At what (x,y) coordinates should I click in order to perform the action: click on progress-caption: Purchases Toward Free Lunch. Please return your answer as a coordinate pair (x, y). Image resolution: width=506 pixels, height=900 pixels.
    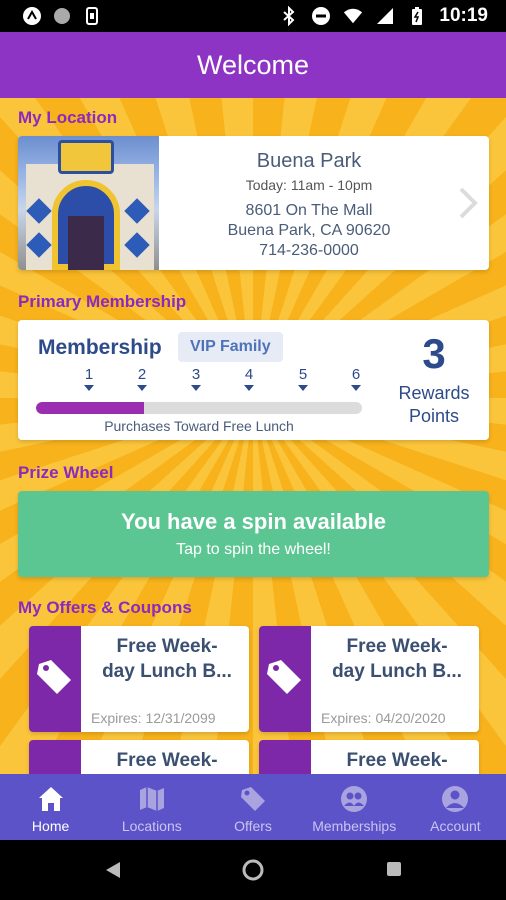
    Looking at the image, I should click on (199, 426).